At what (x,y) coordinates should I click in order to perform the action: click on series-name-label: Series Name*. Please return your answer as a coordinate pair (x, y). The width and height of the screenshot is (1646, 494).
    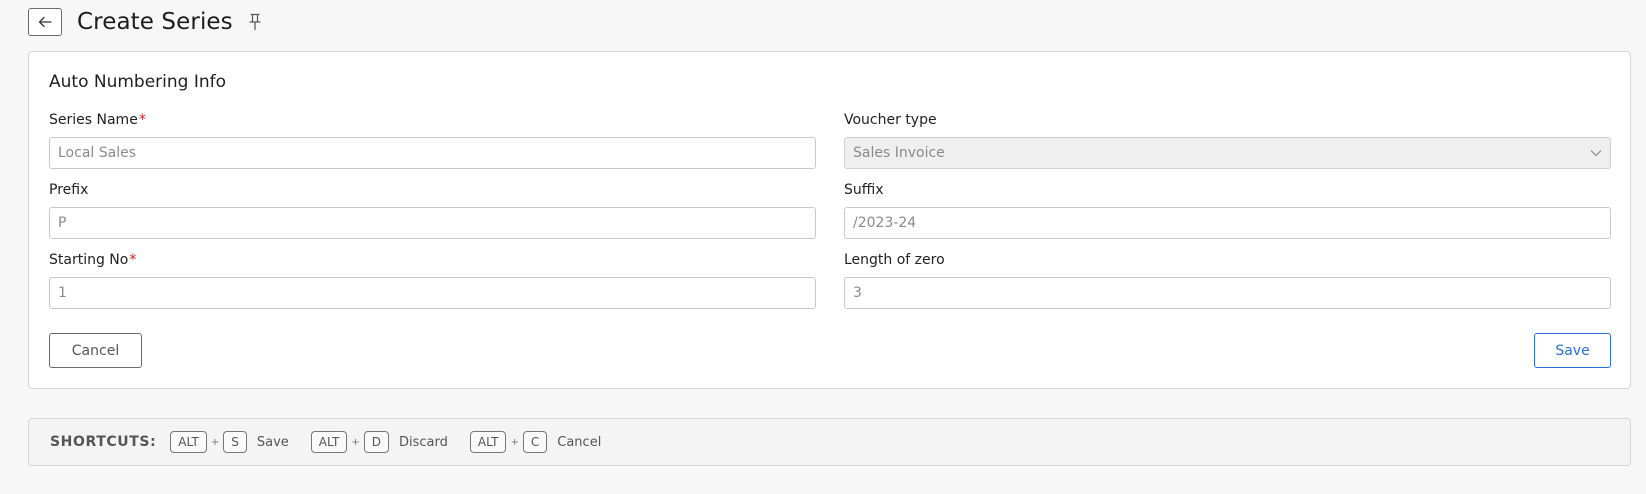
    Looking at the image, I should click on (97, 120).